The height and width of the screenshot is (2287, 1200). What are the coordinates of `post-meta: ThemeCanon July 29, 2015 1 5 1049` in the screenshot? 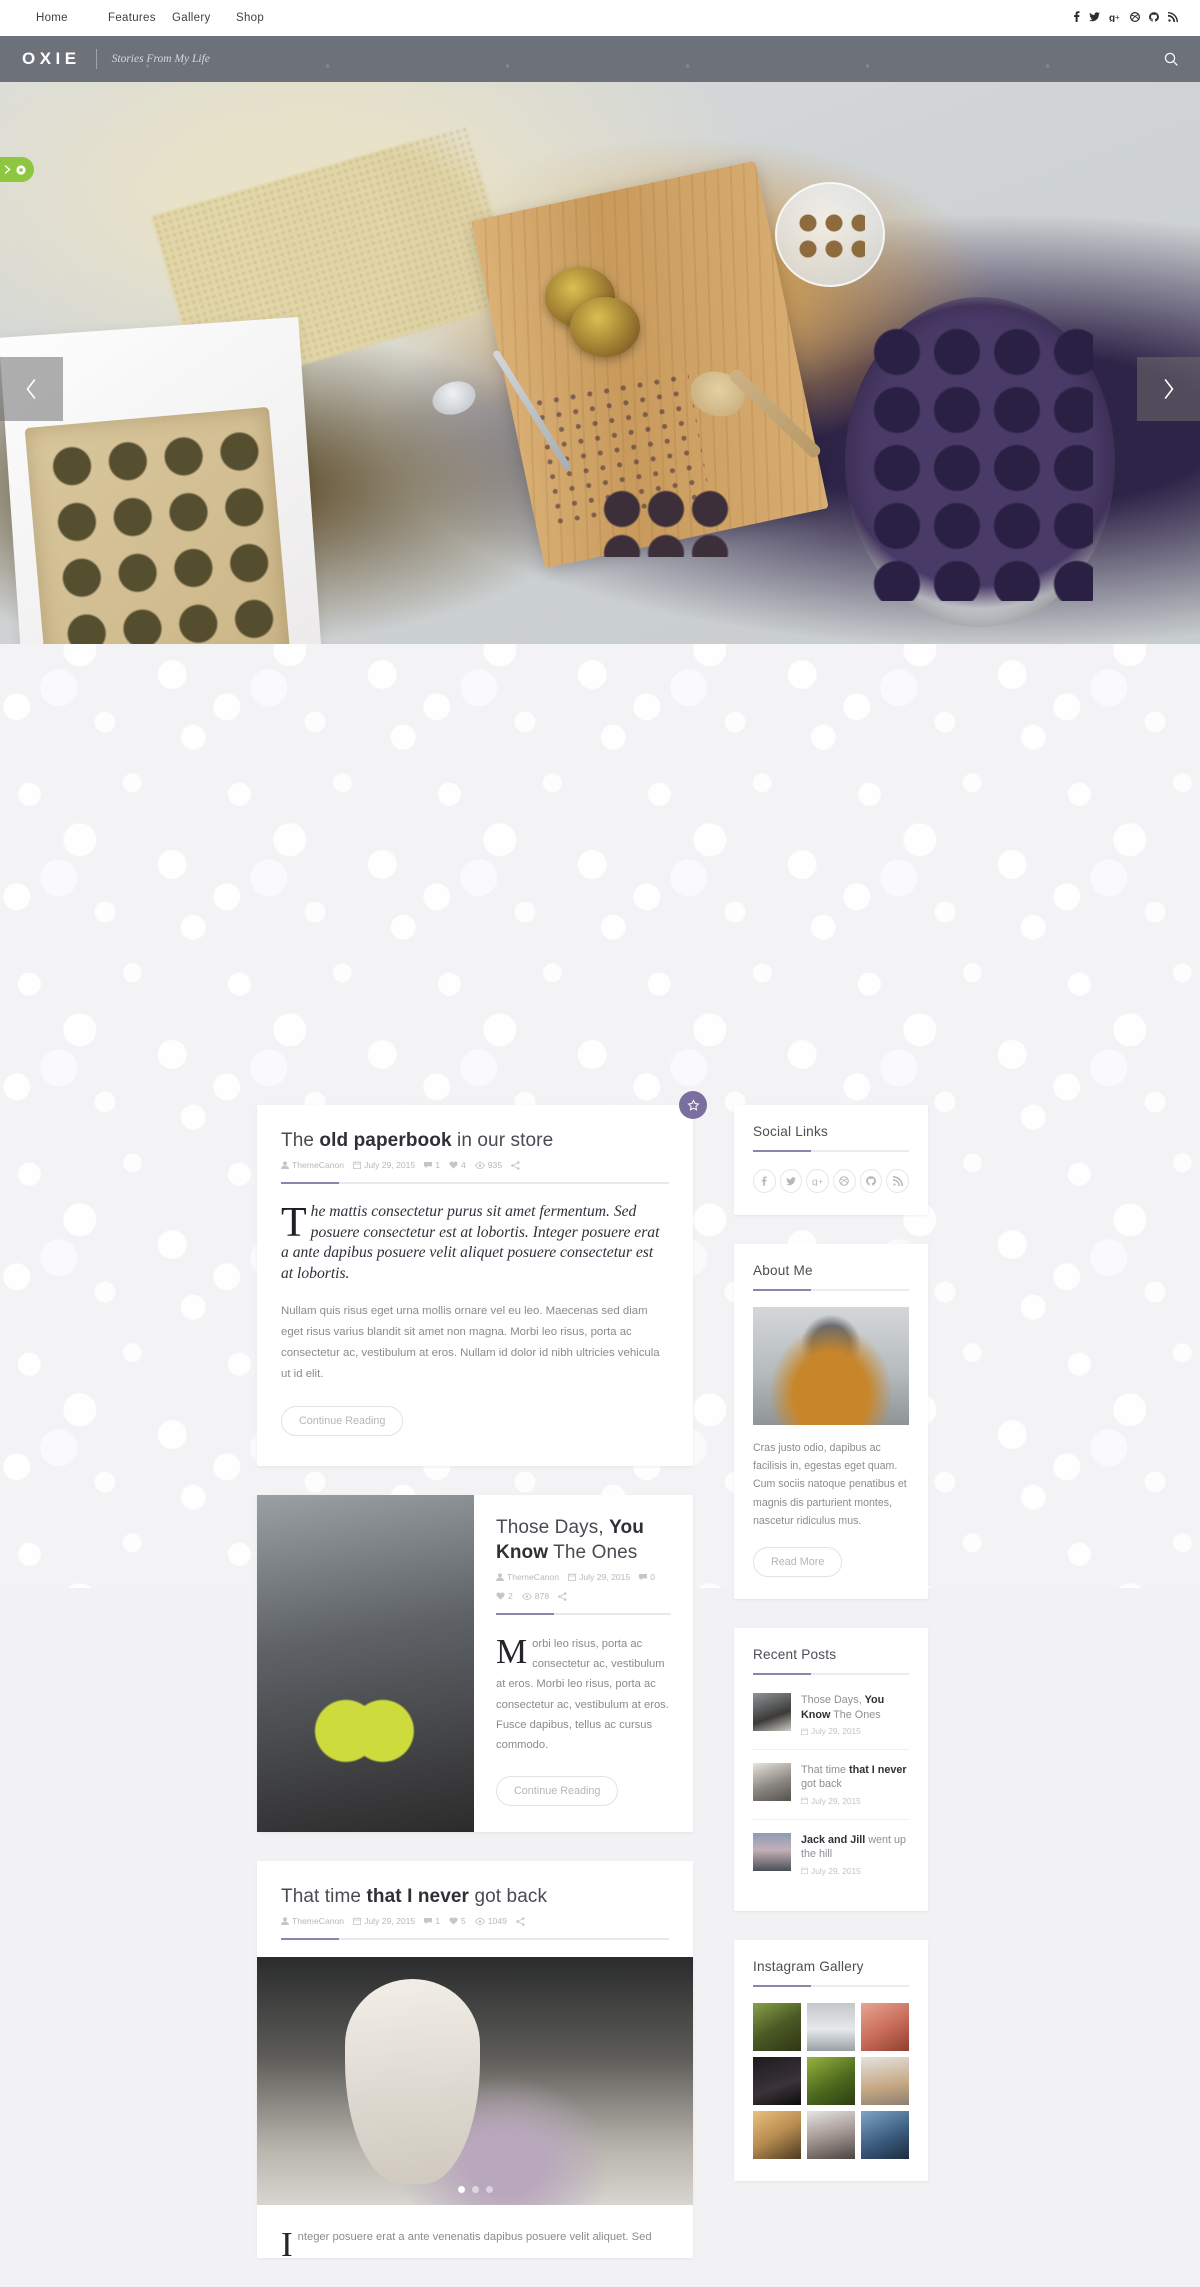 It's located at (475, 1921).